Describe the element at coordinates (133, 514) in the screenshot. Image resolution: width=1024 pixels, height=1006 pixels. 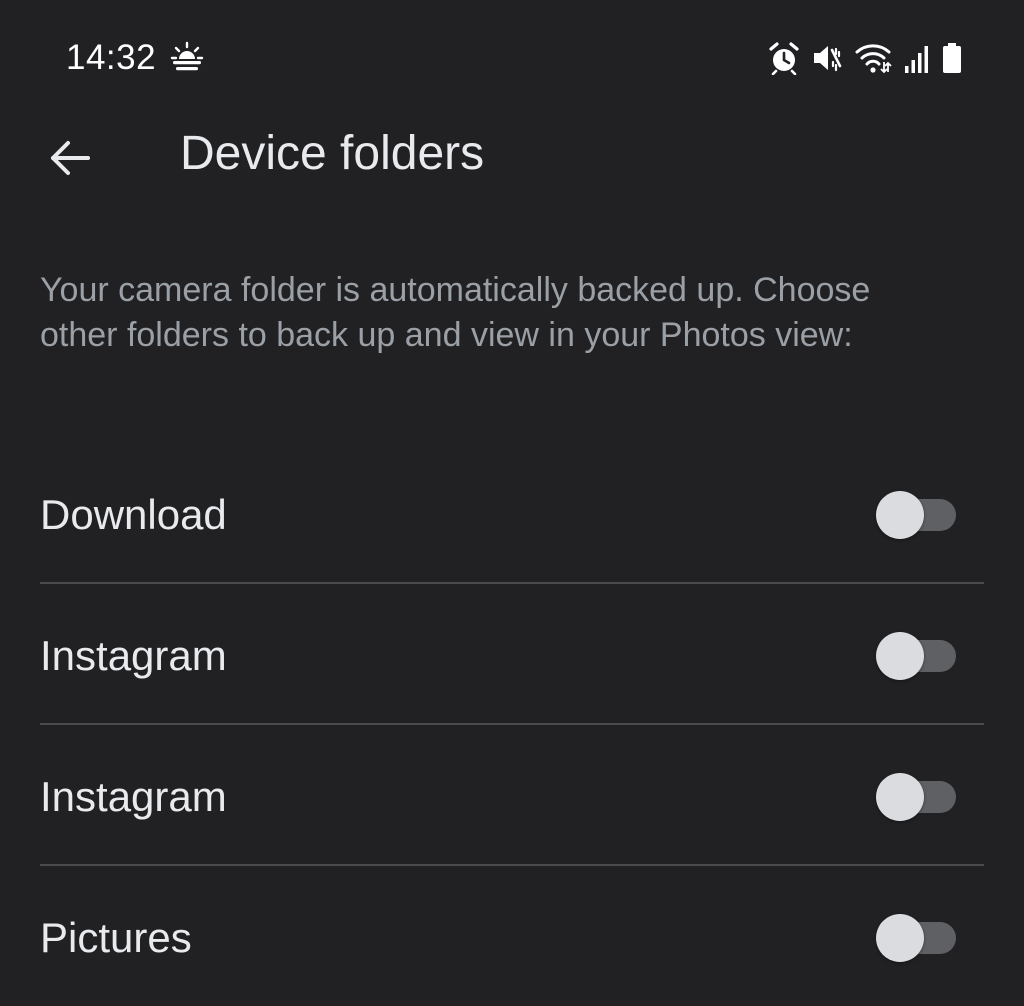
I see `folder-label: Download` at that location.